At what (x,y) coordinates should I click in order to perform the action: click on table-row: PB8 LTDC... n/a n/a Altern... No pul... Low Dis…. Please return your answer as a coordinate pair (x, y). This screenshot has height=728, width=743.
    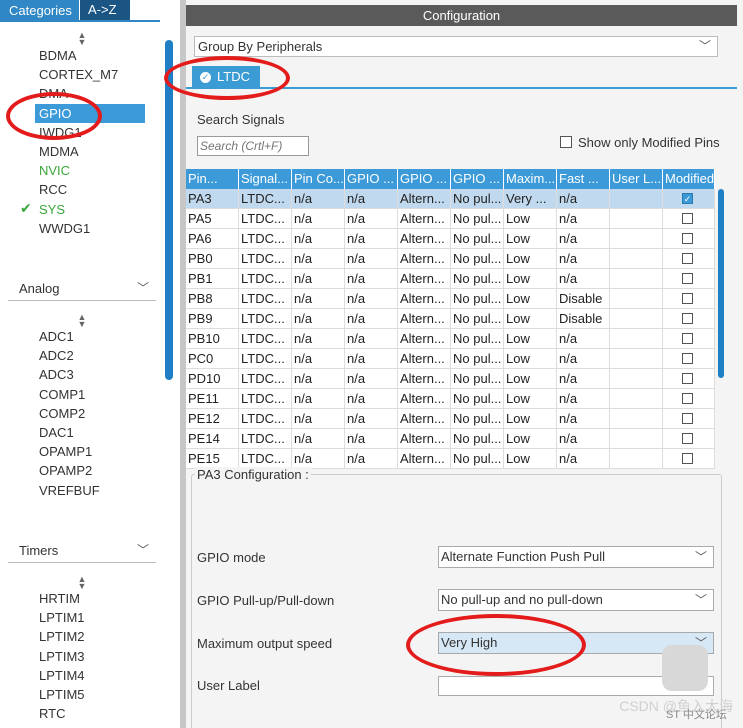
    Looking at the image, I should click on (450, 299).